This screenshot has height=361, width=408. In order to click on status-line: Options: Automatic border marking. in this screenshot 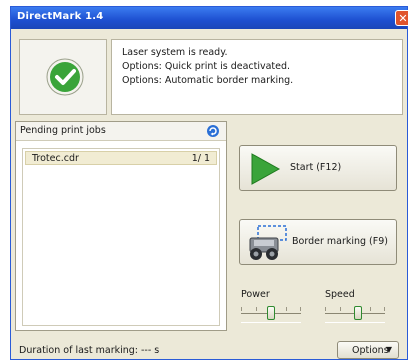, I will do `click(208, 80)`.